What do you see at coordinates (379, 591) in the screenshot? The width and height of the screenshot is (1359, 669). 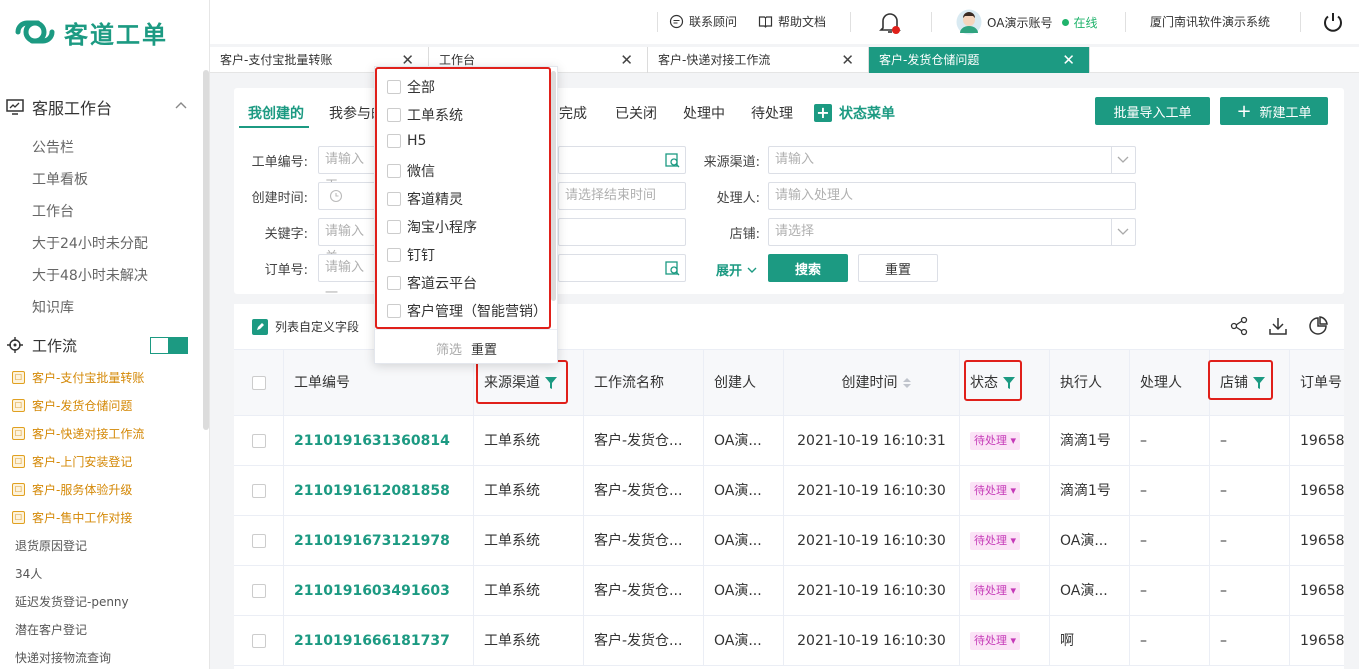 I see `ticket-no-cell: 2110191603491603` at bounding box center [379, 591].